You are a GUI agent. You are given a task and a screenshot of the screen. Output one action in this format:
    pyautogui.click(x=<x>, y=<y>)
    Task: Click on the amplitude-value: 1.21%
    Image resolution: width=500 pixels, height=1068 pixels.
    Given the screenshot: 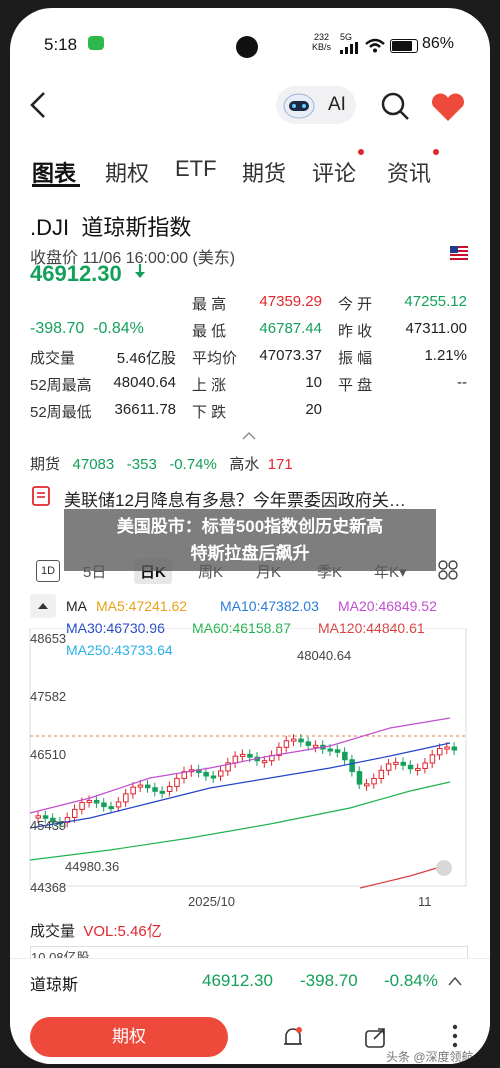 What is the action you would take?
    pyautogui.click(x=445, y=355)
    